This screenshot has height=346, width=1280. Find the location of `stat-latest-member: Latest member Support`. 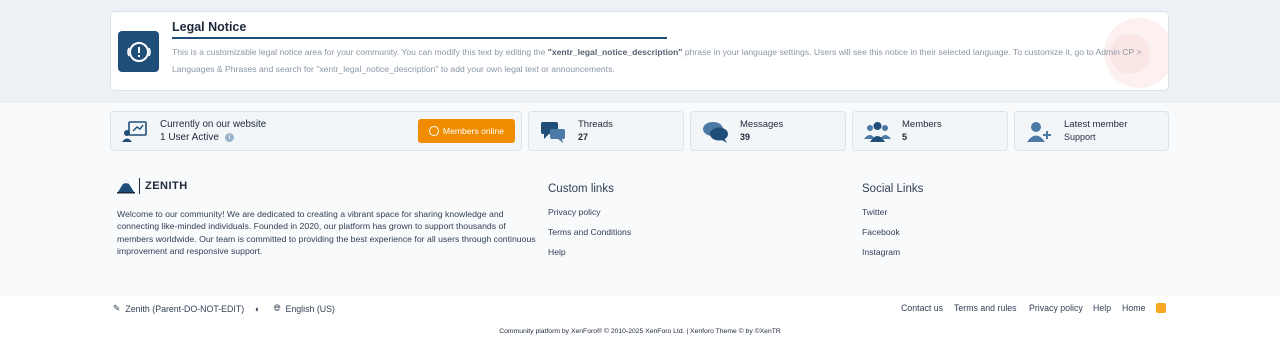

stat-latest-member: Latest member Support is located at coordinates (1091, 131).